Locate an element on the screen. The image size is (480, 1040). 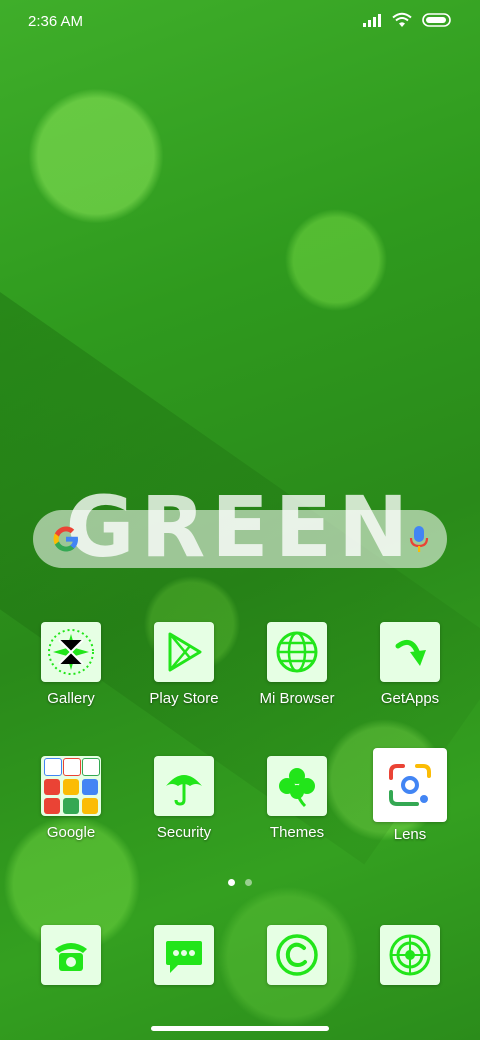
battery-icon is located at coordinates (436, 20).